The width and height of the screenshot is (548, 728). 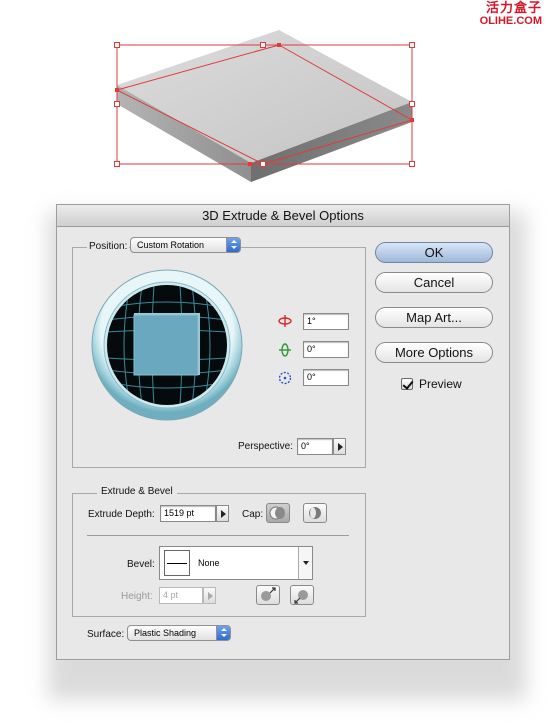 What do you see at coordinates (305, 563) in the screenshot?
I see `chevron-down-icon` at bounding box center [305, 563].